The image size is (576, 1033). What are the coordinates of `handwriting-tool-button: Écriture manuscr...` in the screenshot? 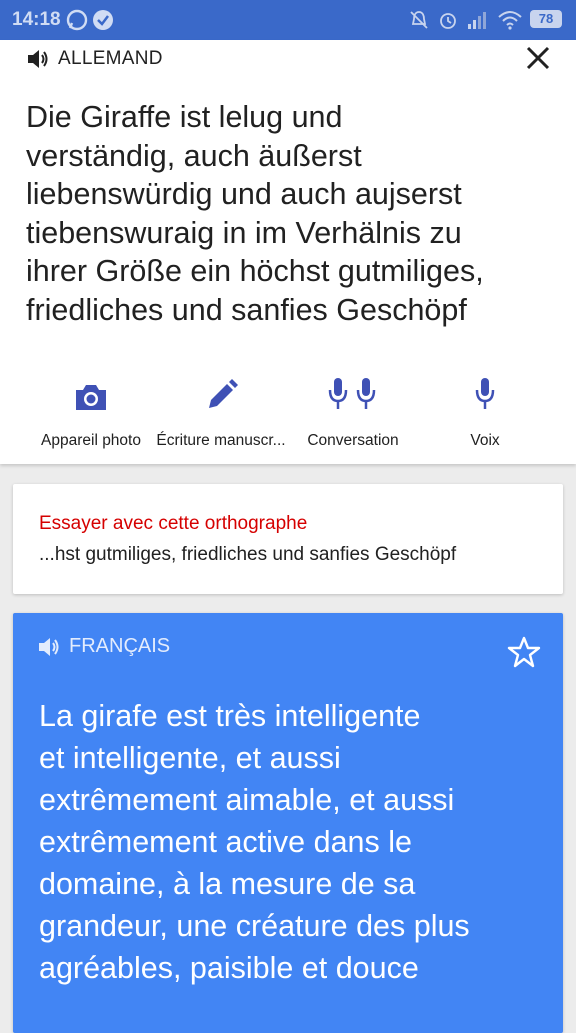 It's located at (221, 408).